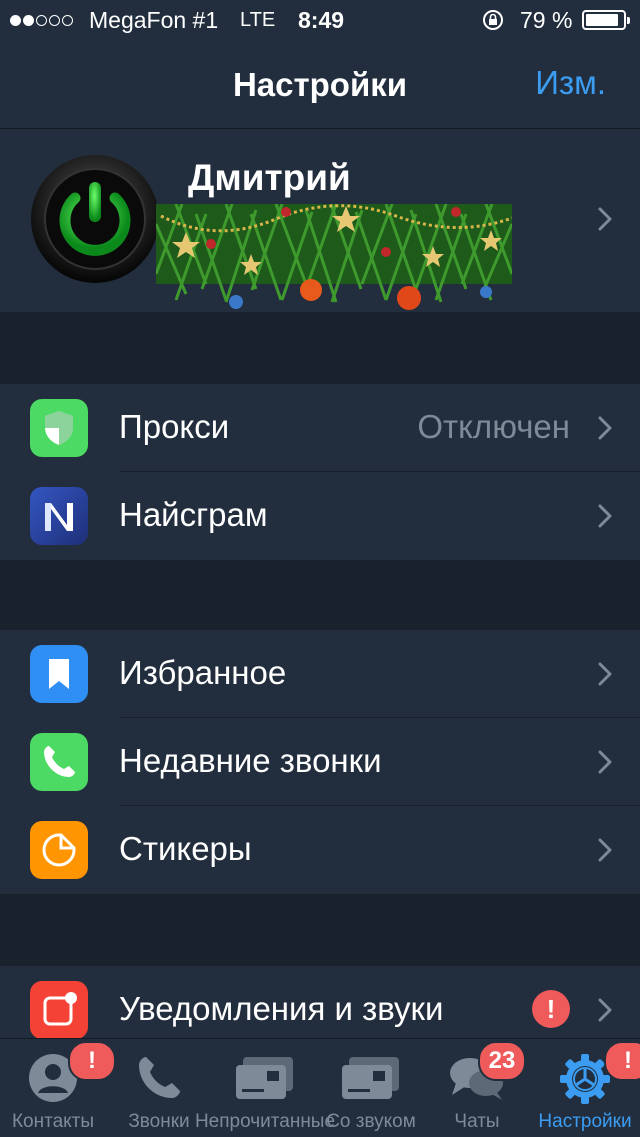 The image size is (640, 1137). Describe the element at coordinates (203, 672) in the screenshot. I see `saved-messages-label: Избранное` at that location.